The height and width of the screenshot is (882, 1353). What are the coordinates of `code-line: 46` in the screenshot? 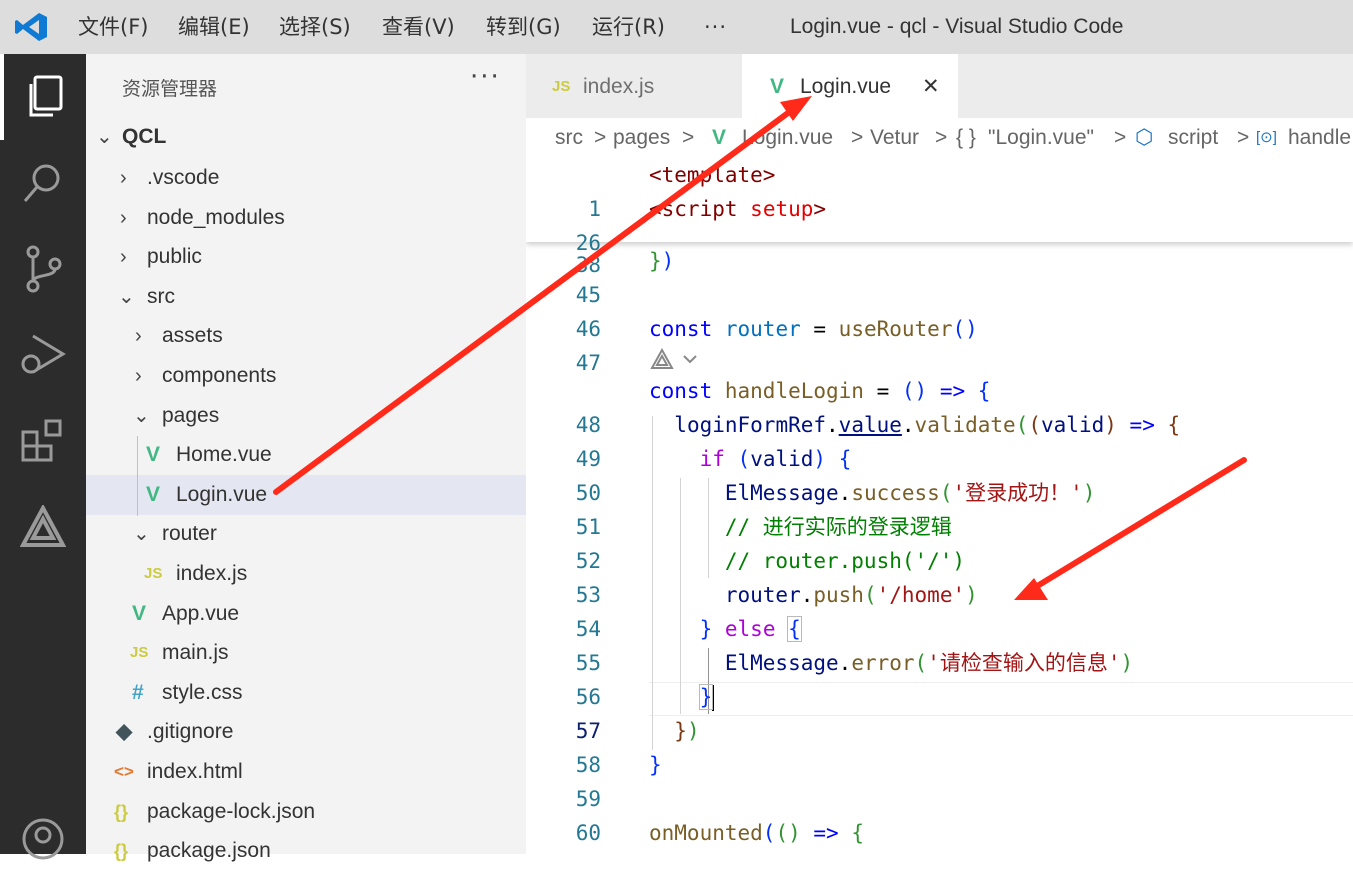 It's located at (939, 309).